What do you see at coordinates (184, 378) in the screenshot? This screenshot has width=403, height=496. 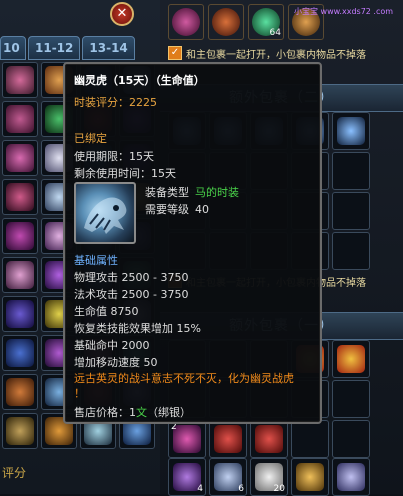 I see `flavor-text: 远古英灵的战斗意志不死不灭，化为幽灵战虎` at bounding box center [184, 378].